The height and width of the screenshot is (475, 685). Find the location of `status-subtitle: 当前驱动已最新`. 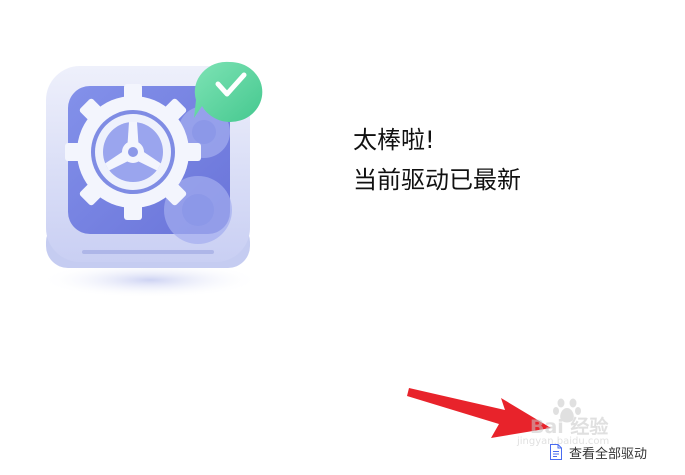

status-subtitle: 当前驱动已最新 is located at coordinates (437, 180).